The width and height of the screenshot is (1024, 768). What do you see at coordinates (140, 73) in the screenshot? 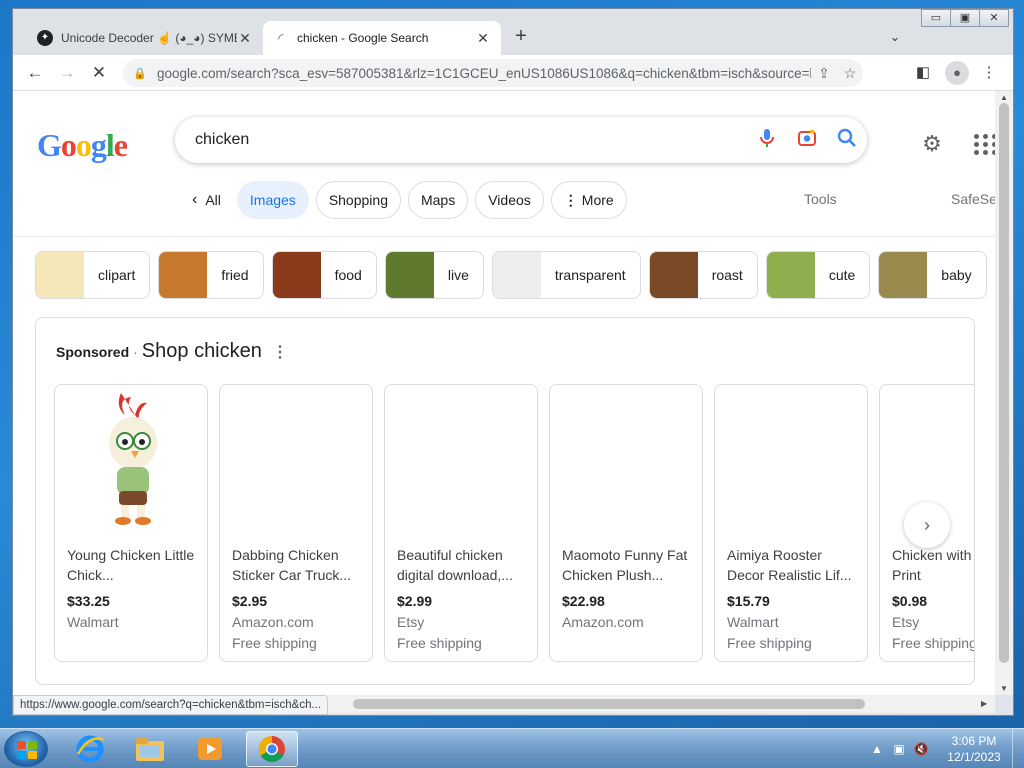
I see `lock-icon: 🔒` at bounding box center [140, 73].